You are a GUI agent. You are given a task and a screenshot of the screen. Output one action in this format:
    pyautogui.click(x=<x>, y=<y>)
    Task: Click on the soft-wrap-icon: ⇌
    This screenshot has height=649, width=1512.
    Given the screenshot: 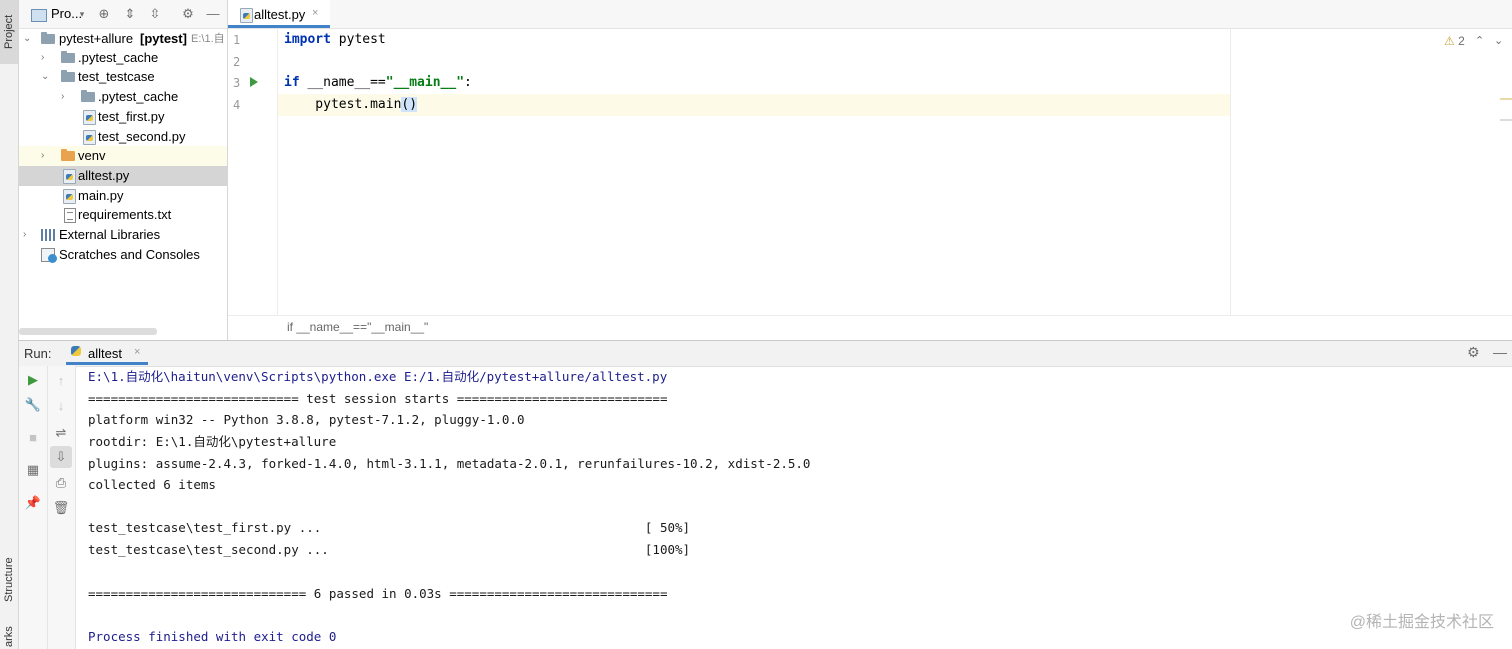 What is the action you would take?
    pyautogui.click(x=61, y=433)
    